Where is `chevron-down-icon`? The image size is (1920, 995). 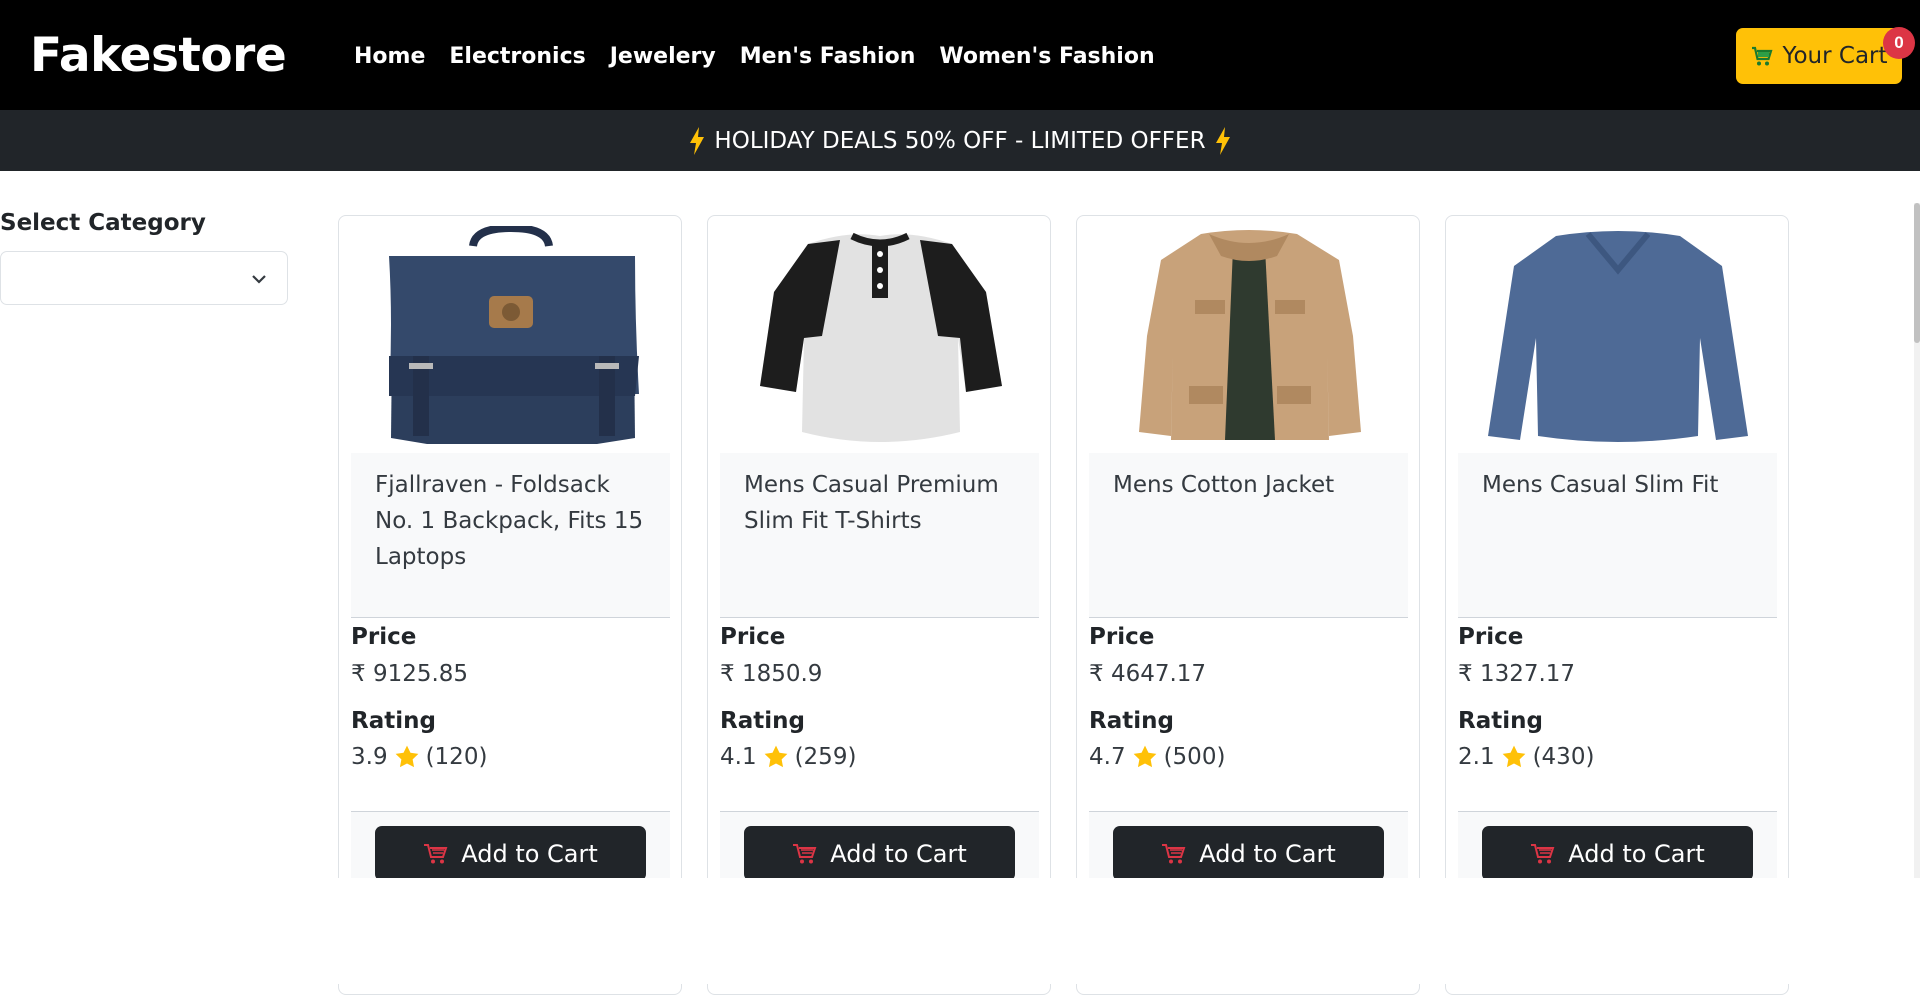
chevron-down-icon is located at coordinates (259, 279).